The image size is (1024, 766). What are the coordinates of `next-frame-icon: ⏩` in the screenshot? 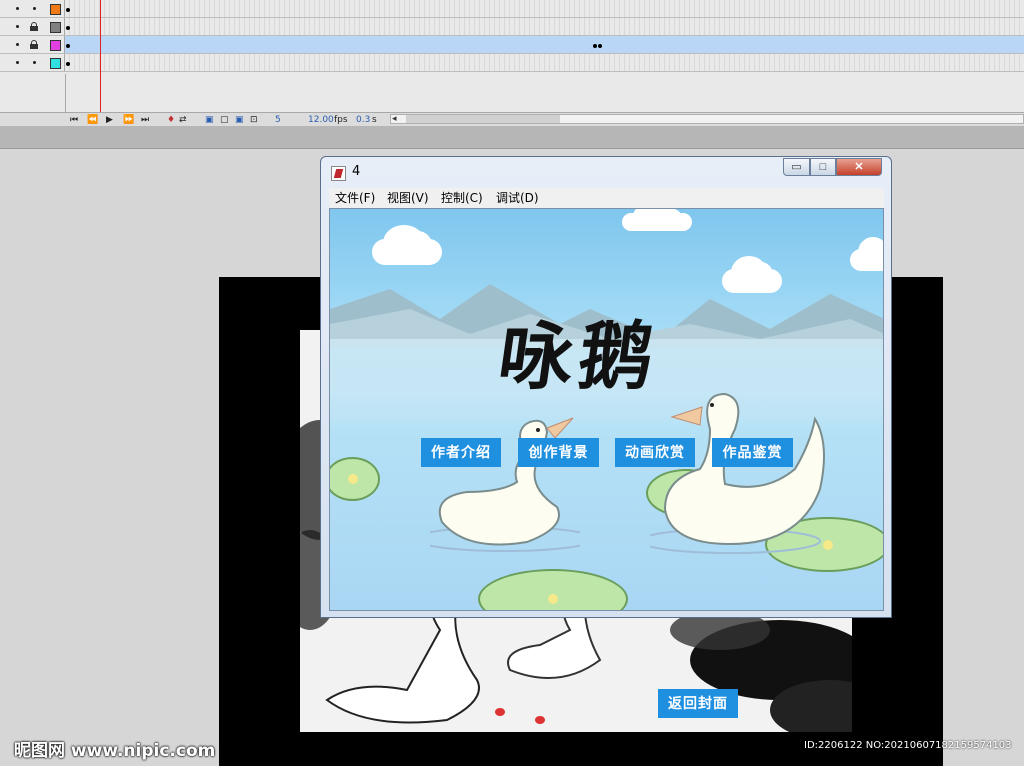 It's located at (128, 120).